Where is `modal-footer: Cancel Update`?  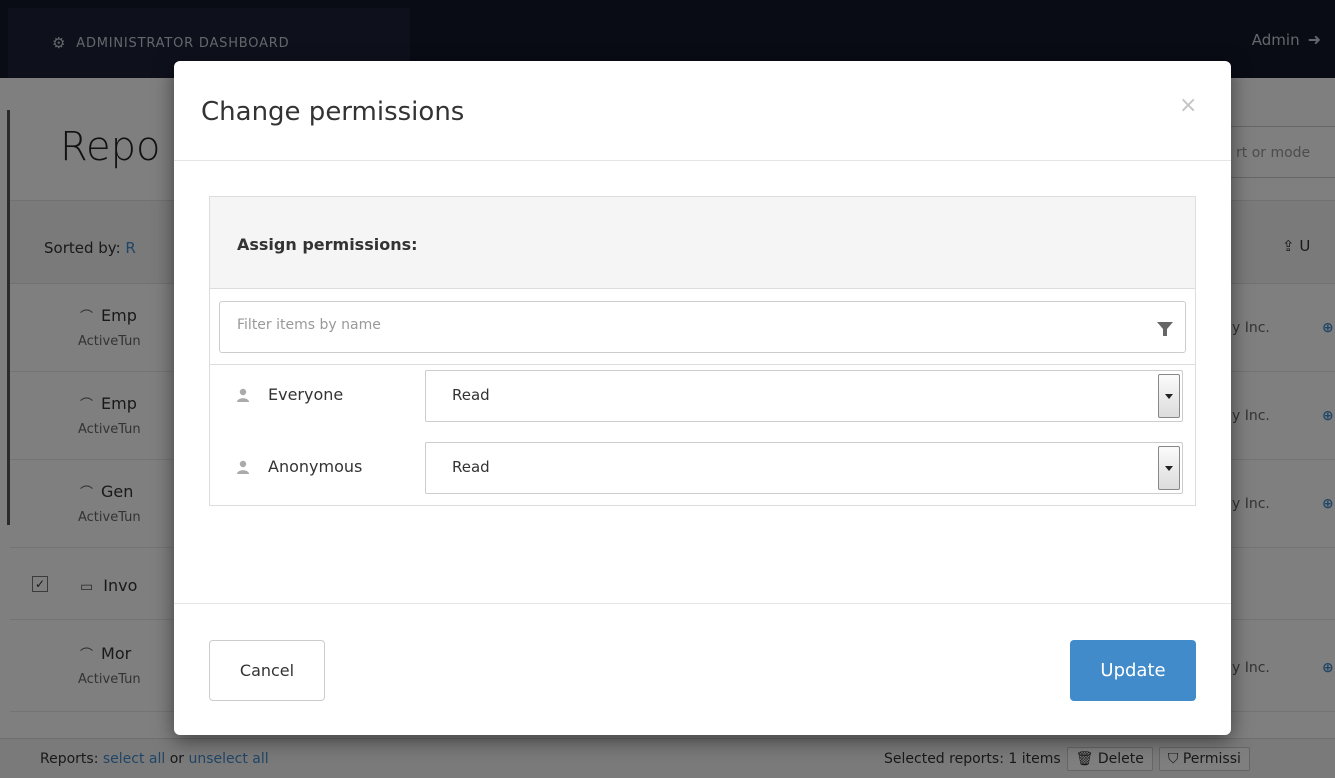 modal-footer: Cancel Update is located at coordinates (702, 669).